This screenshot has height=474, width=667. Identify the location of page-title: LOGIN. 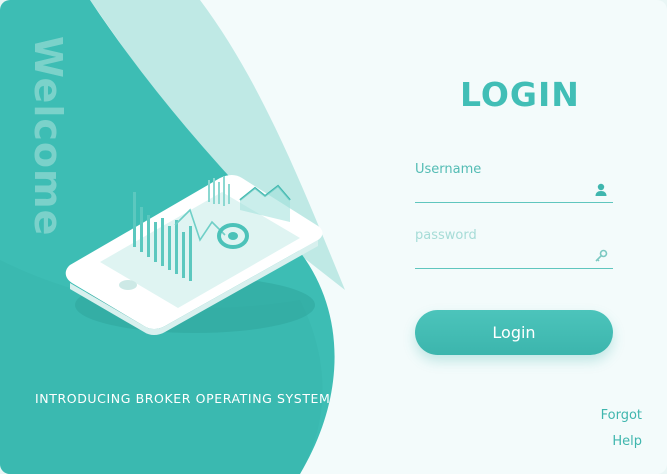
(520, 94).